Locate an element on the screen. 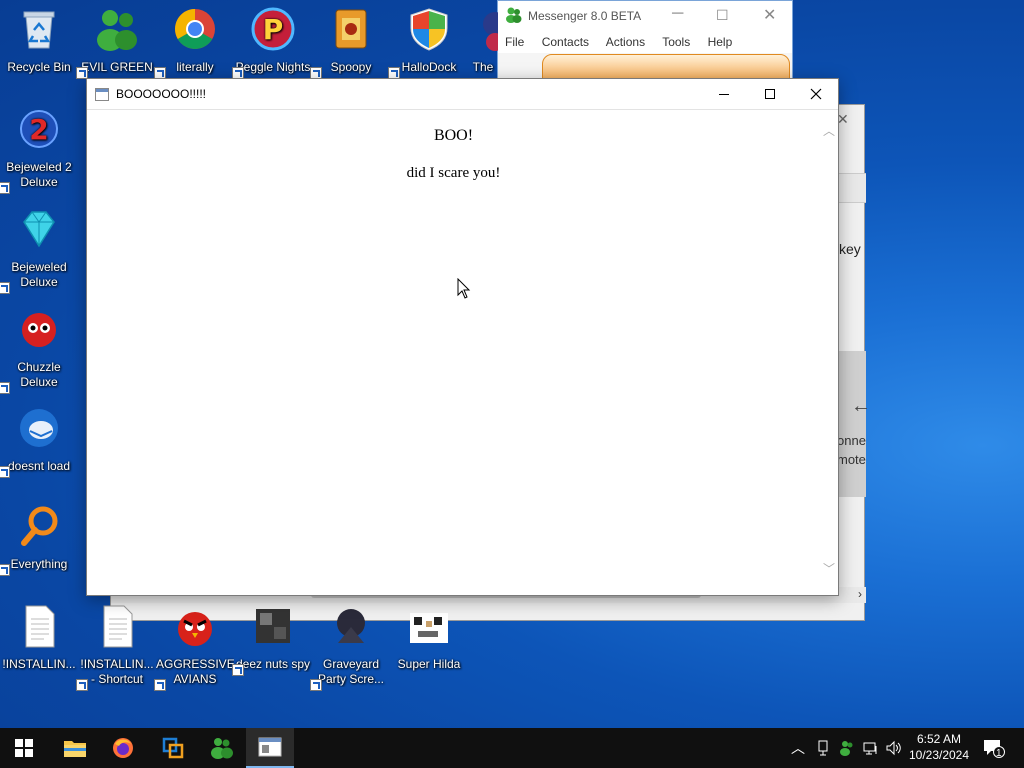 The height and width of the screenshot is (768, 1024). svg-text: P is located at coordinates (273, 29).